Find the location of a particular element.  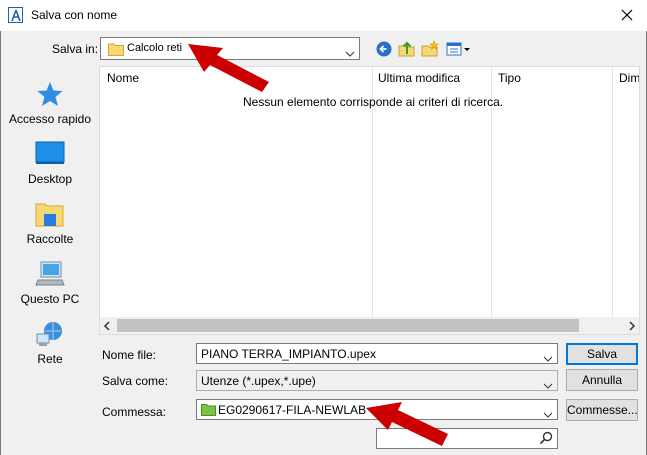

savetype-dropdown: Utenze (*.upex,*.upe) is located at coordinates (377, 380).